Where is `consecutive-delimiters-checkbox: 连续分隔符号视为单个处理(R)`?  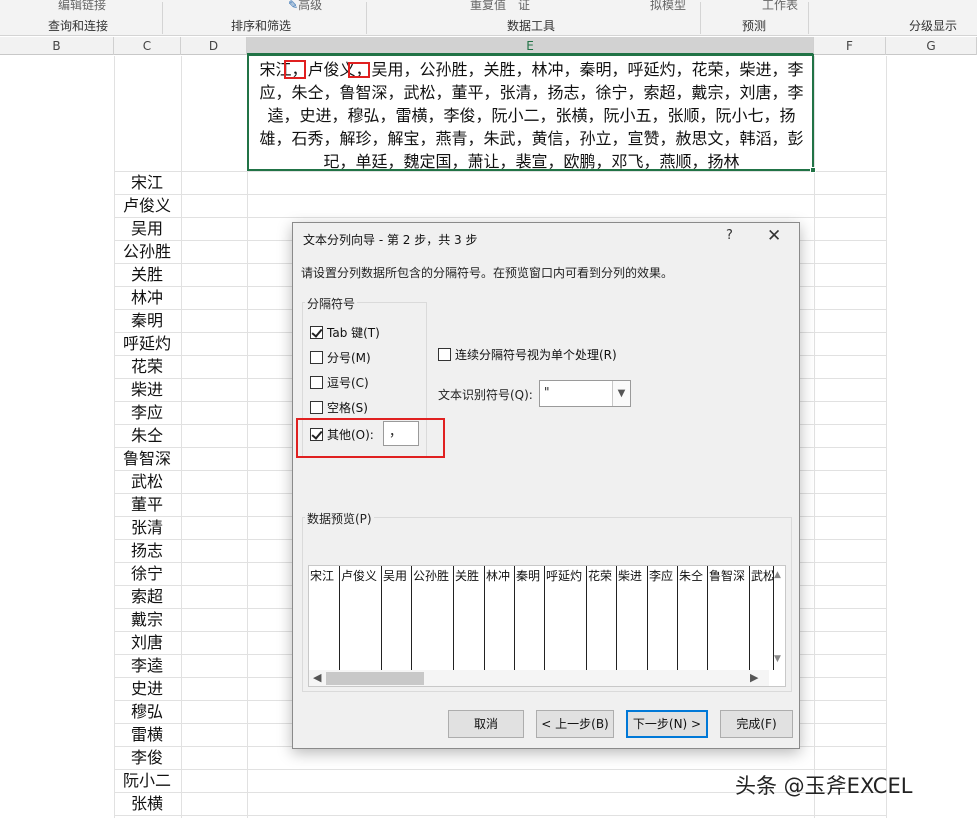
consecutive-delimiters-checkbox: 连续分隔符号视为单个处理(R) is located at coordinates (527, 354).